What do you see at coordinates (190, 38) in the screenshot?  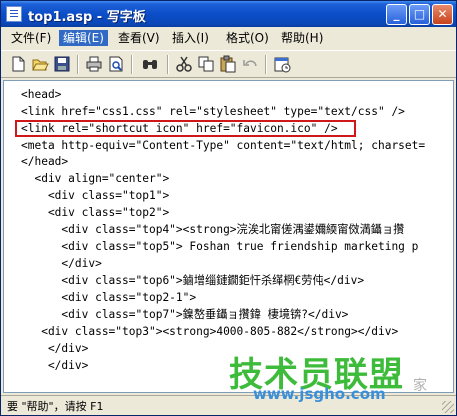 I see `menu-insert: 插入(I)` at bounding box center [190, 38].